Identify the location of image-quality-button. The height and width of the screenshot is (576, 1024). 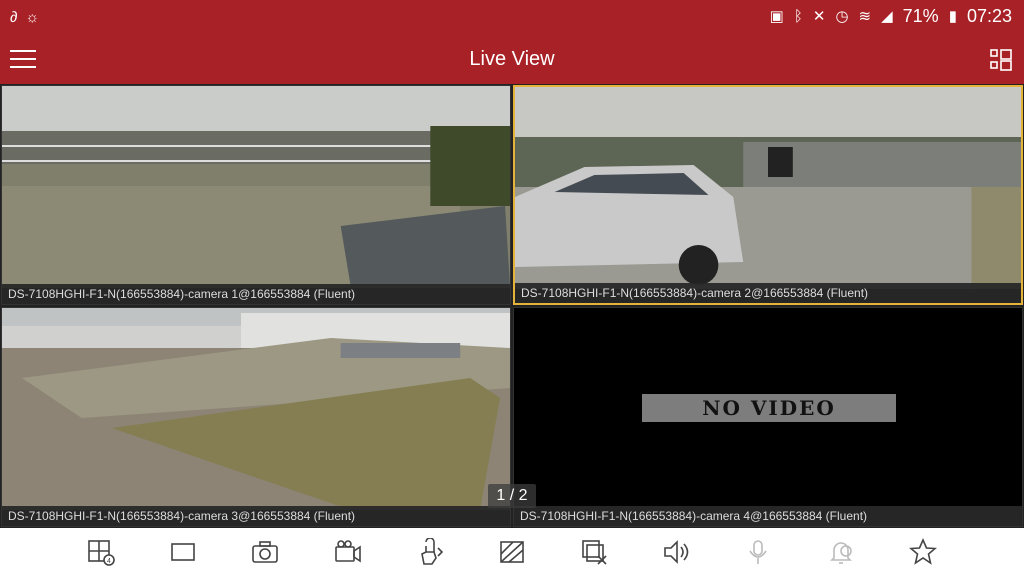
(512, 552).